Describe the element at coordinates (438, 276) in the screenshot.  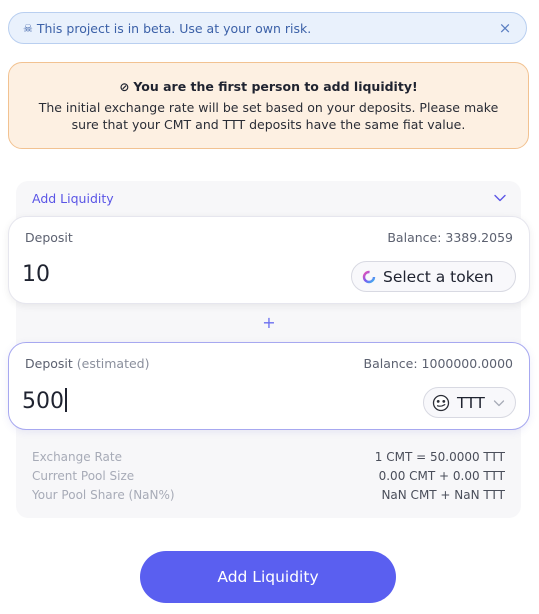
I see `select-token-label: Select a token` at that location.